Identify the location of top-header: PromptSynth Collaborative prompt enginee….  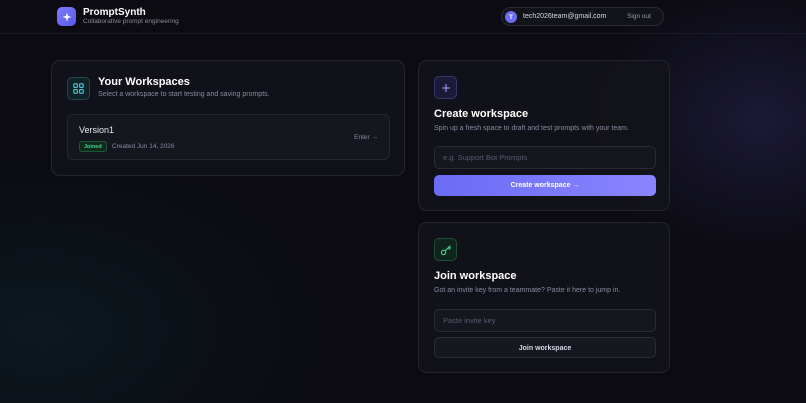
(403, 17).